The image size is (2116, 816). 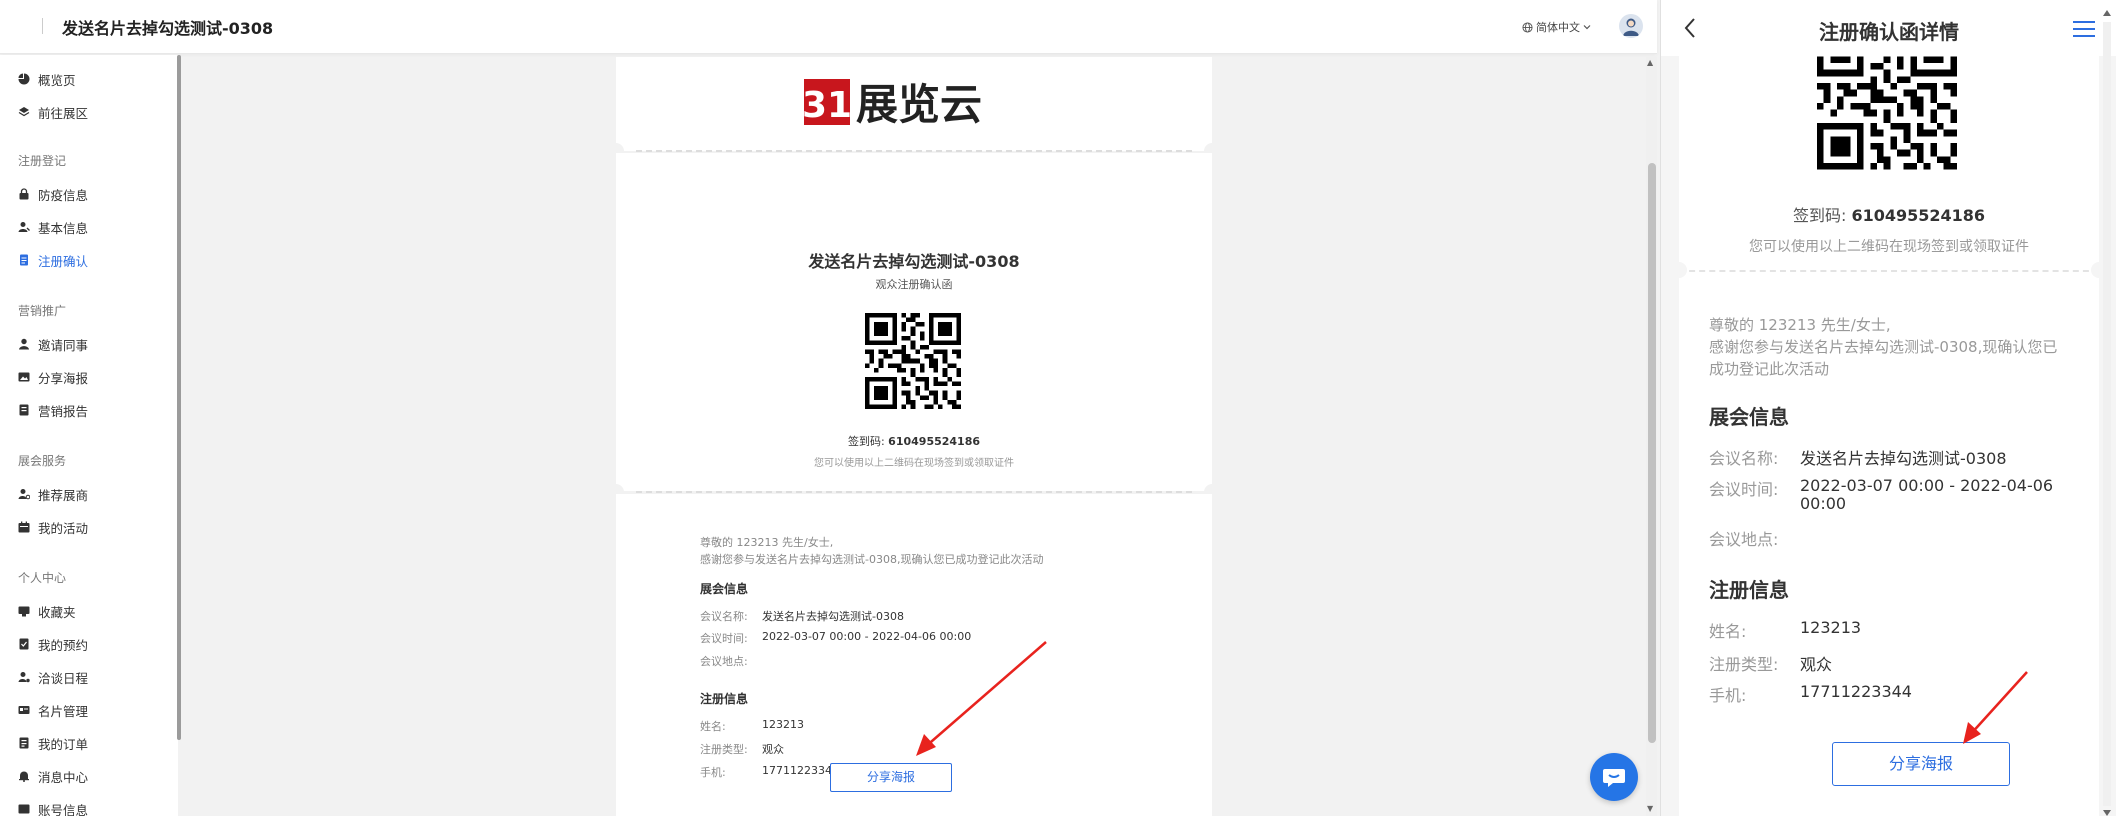 What do you see at coordinates (1887, 113) in the screenshot?
I see `mobile-qr-code` at bounding box center [1887, 113].